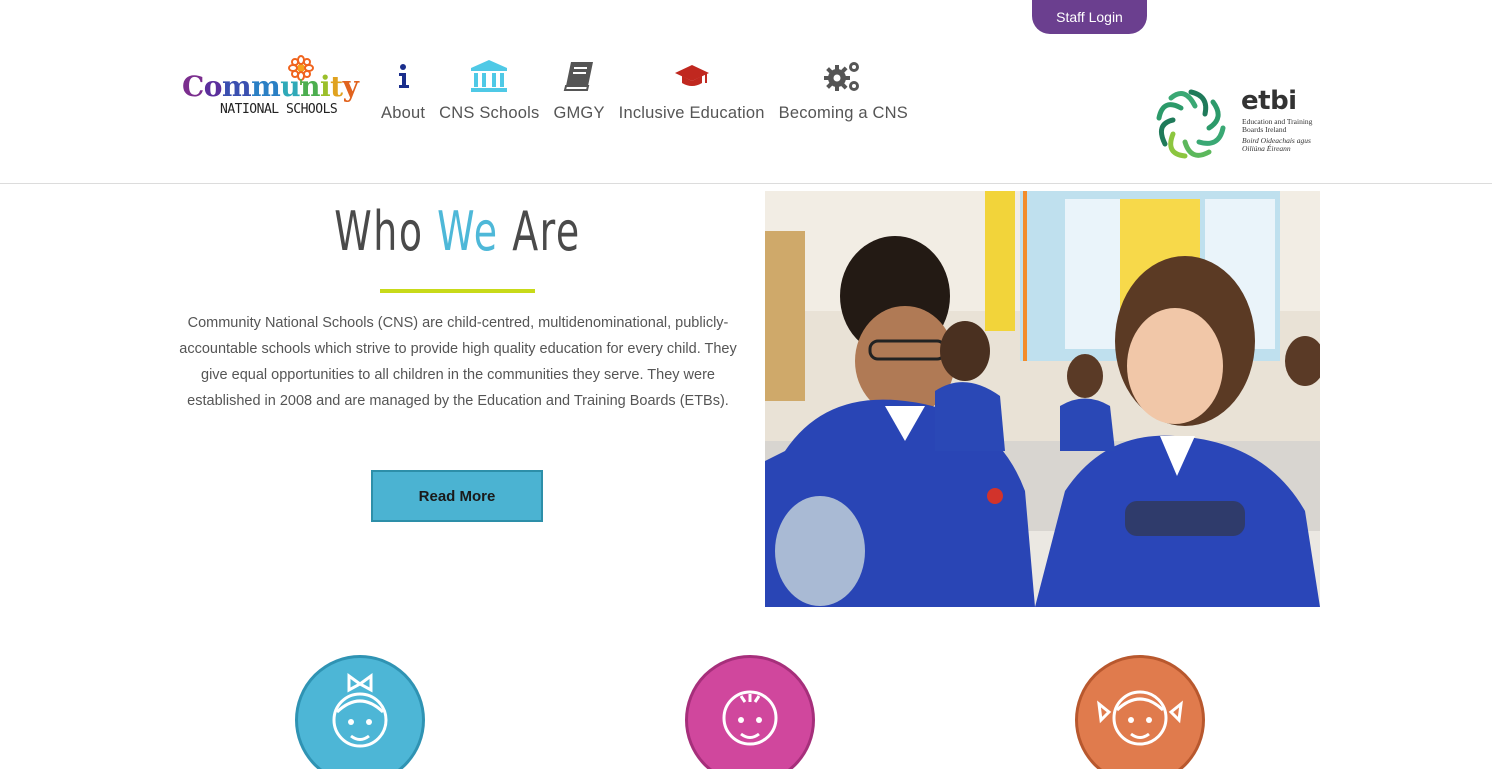  I want to click on nav-item-cns-schools: CNS Schools, so click(489, 95).